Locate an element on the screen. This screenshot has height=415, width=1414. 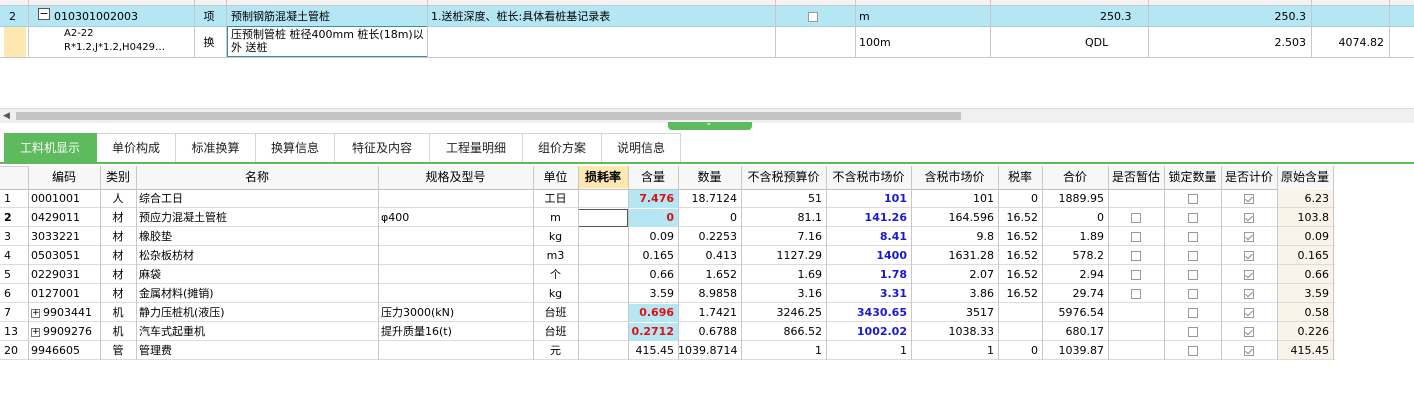
col-header-lock-qty: 锁定数量 is located at coordinates (1192, 177).